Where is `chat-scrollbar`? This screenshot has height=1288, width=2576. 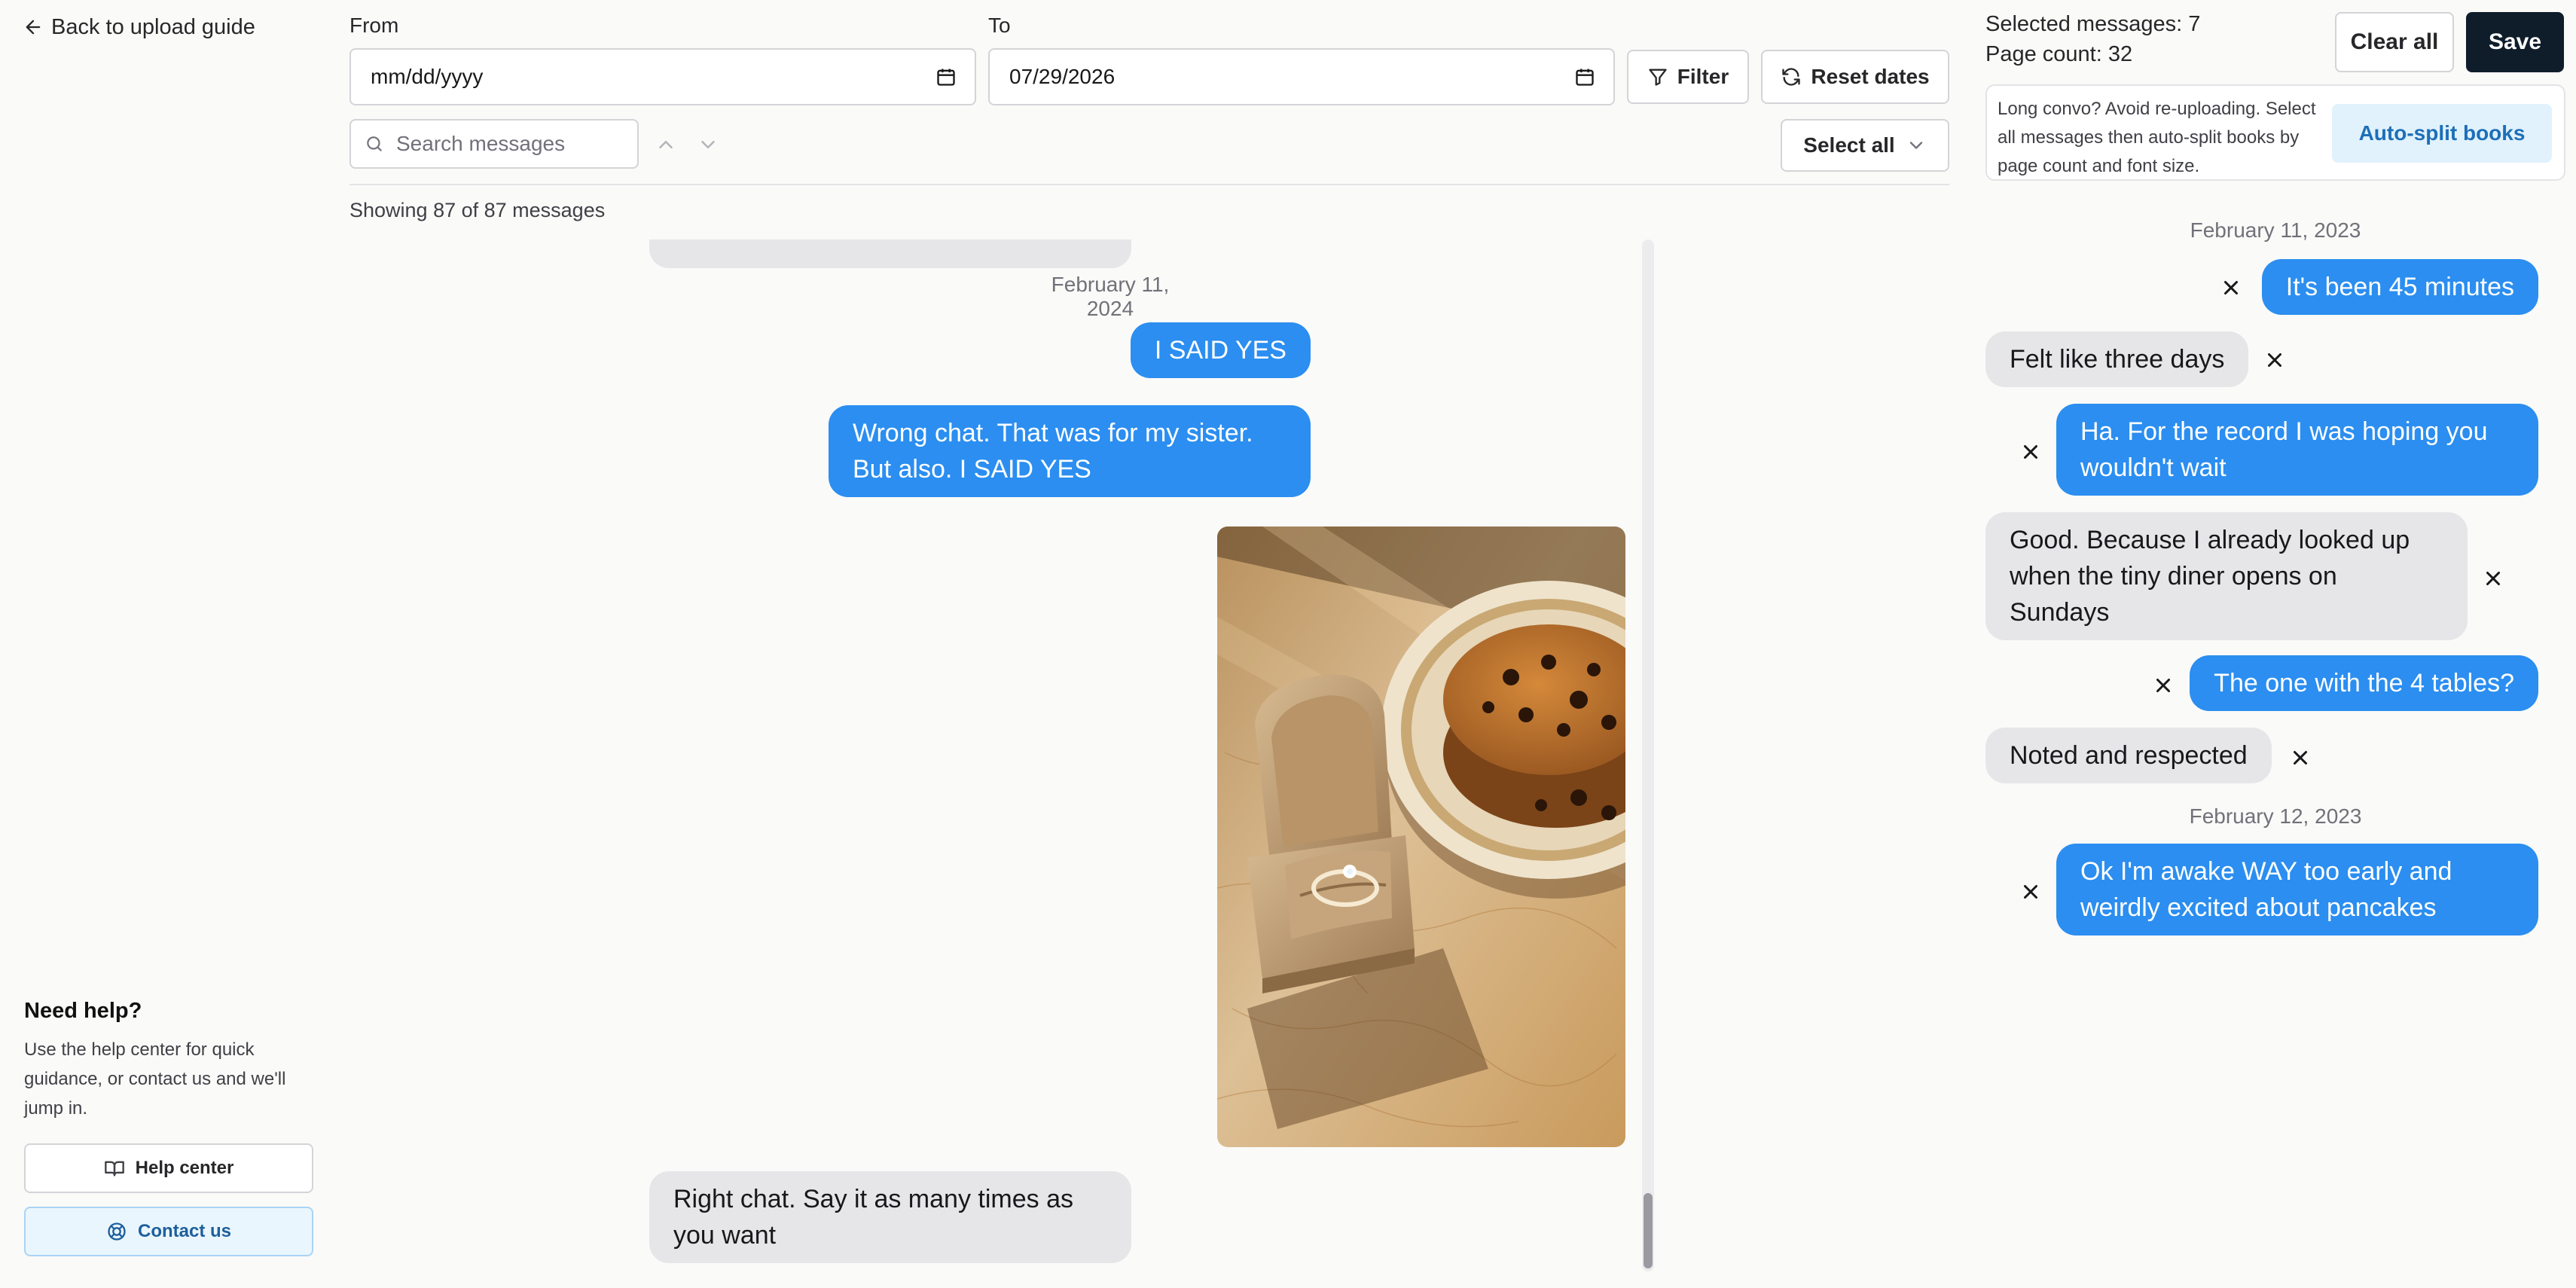 chat-scrollbar is located at coordinates (1648, 756).